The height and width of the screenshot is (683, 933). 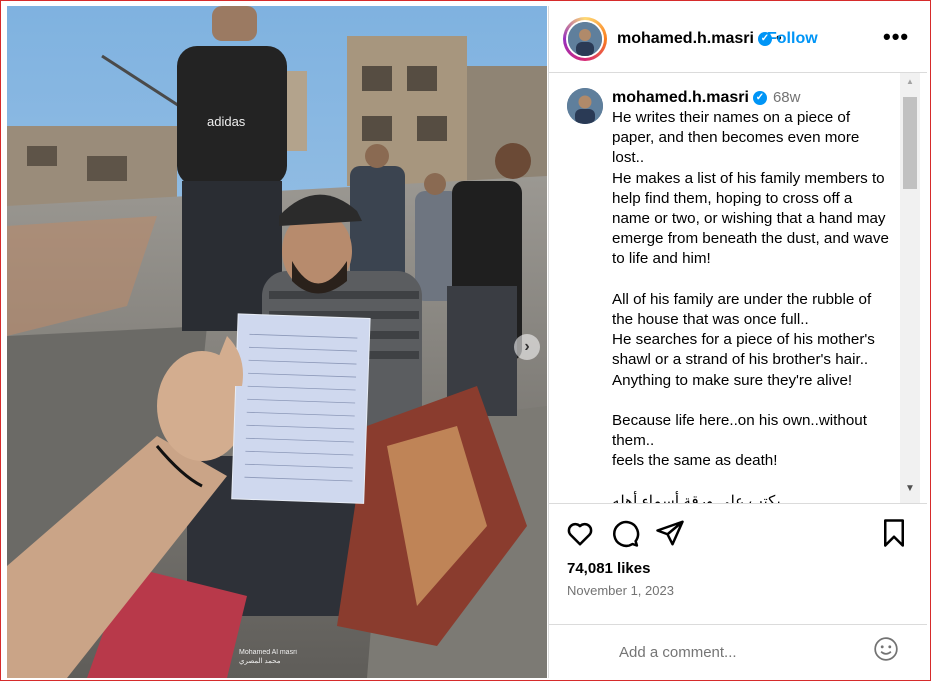 I want to click on svg-text: adidas, so click(x=226, y=121).